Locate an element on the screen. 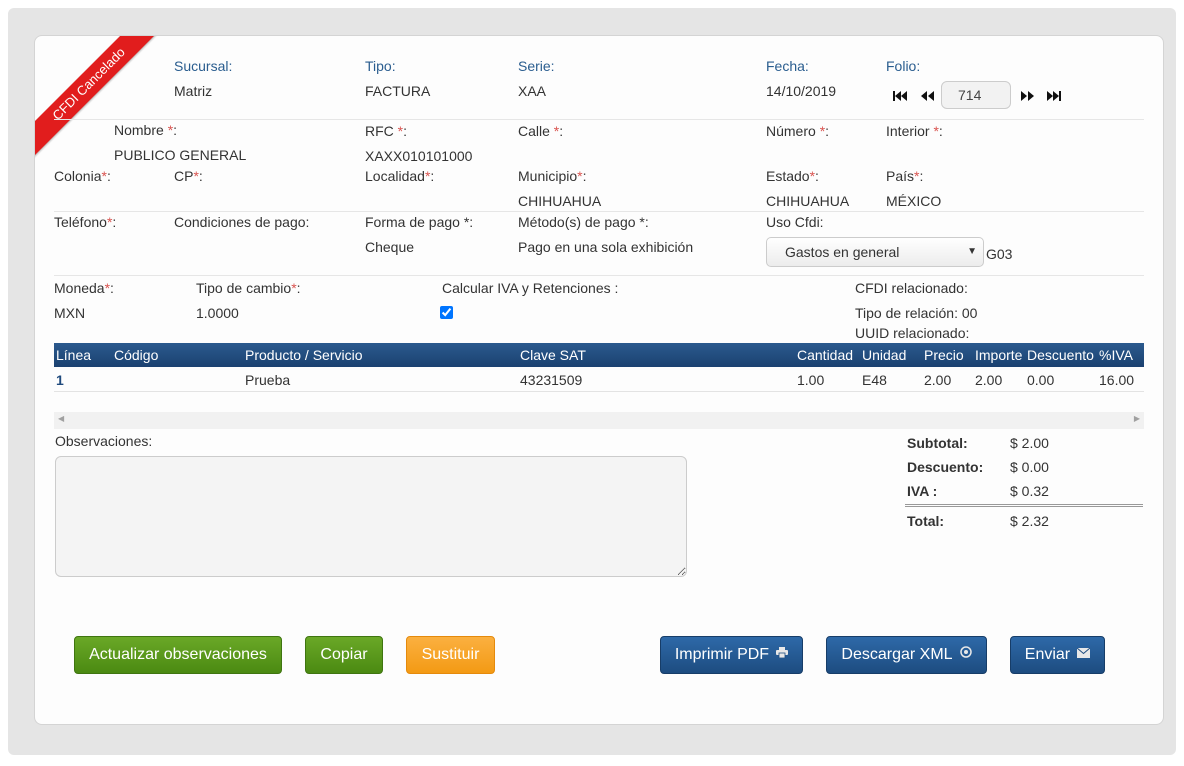 Image resolution: width=1184 pixels, height=766 pixels. first-page-icon is located at coordinates (900, 96).